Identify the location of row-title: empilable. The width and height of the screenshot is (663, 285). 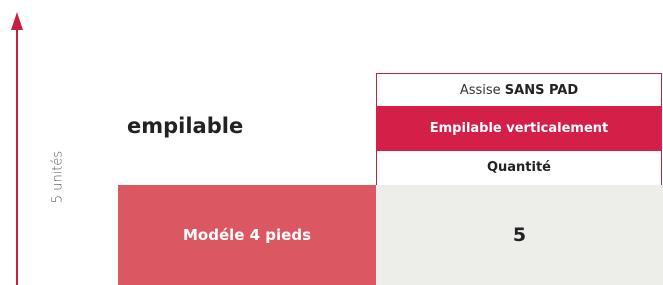
(185, 126).